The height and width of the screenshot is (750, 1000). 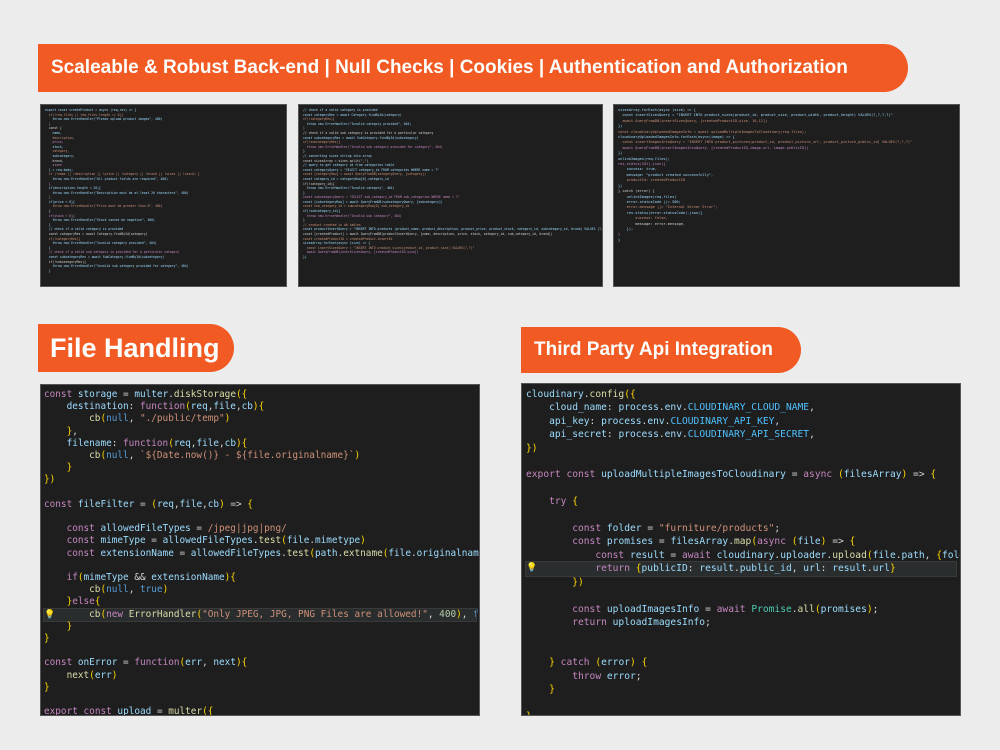 I want to click on code-line: const onError = function(err, next){, so click(x=146, y=663).